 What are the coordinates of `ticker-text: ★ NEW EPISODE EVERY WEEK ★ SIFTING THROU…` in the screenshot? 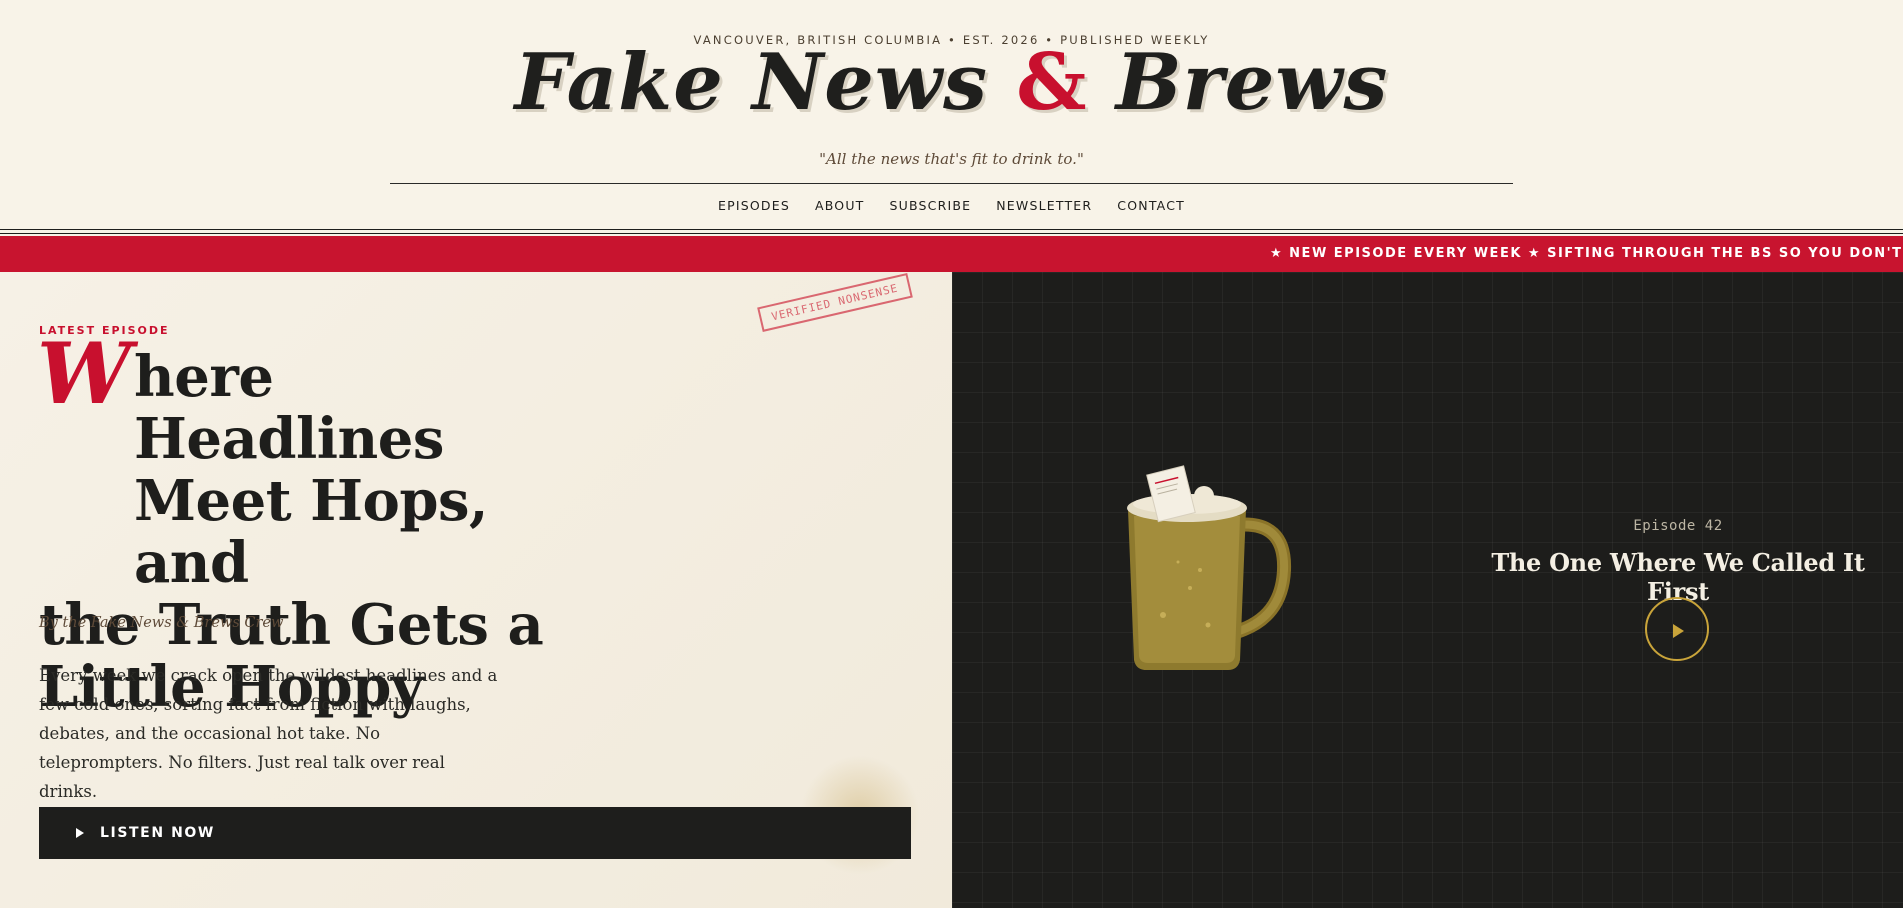 It's located at (1586, 253).